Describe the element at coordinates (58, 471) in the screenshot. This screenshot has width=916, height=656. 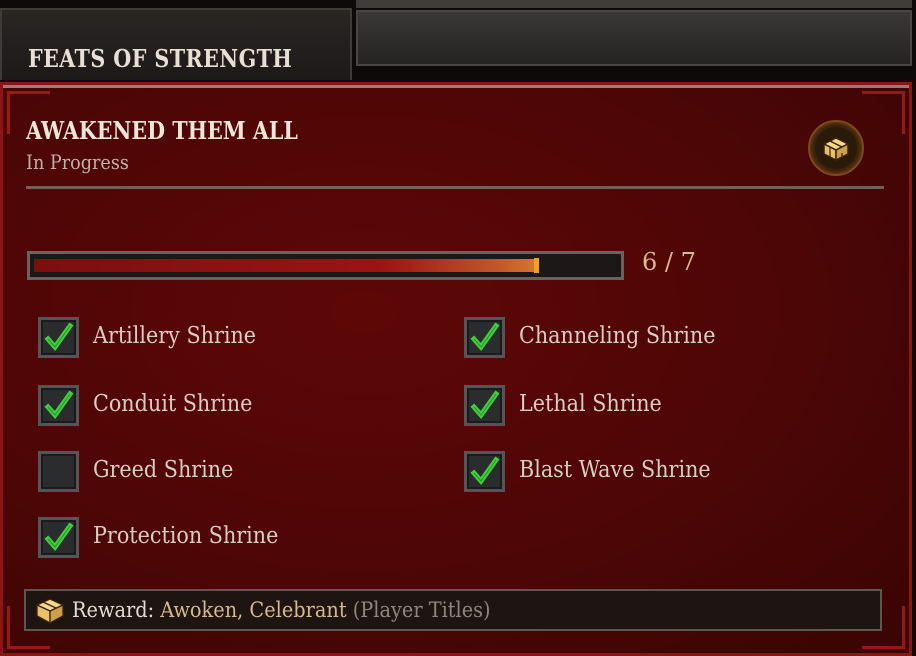
I see `checkbox-unchecked` at that location.